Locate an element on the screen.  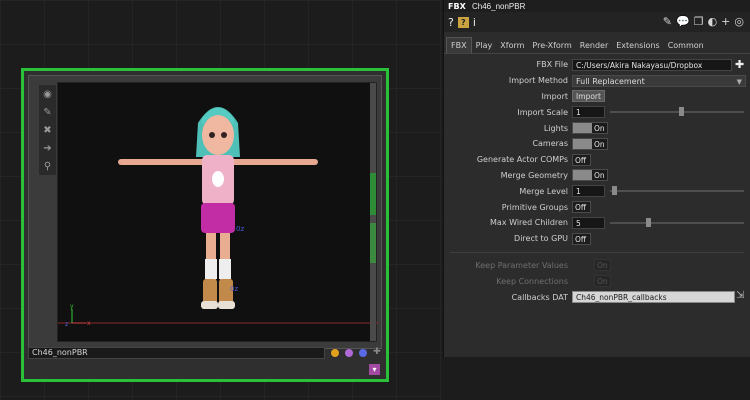
import-scale-input: 1 is located at coordinates (588, 112).